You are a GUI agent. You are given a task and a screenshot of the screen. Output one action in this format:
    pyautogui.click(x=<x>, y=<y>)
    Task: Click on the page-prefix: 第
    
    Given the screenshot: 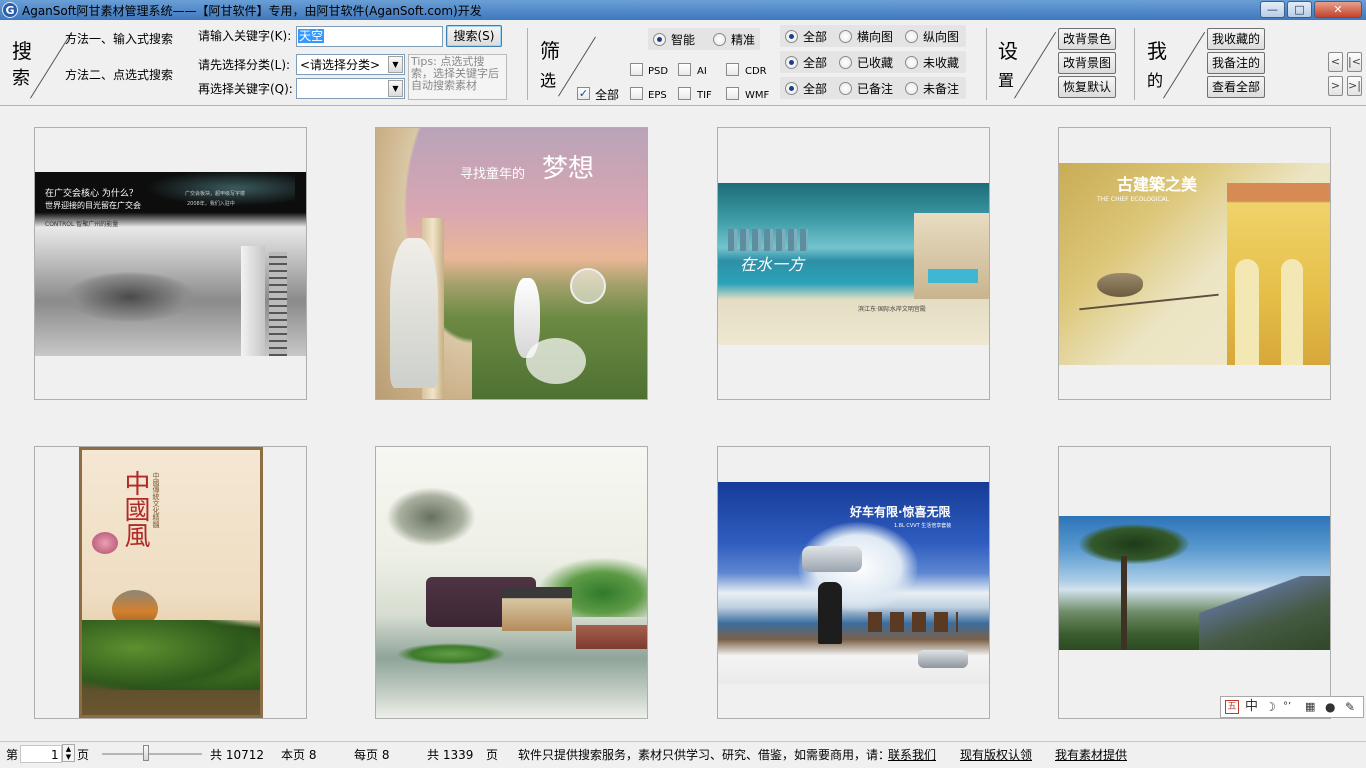 What is the action you would take?
    pyautogui.click(x=12, y=755)
    